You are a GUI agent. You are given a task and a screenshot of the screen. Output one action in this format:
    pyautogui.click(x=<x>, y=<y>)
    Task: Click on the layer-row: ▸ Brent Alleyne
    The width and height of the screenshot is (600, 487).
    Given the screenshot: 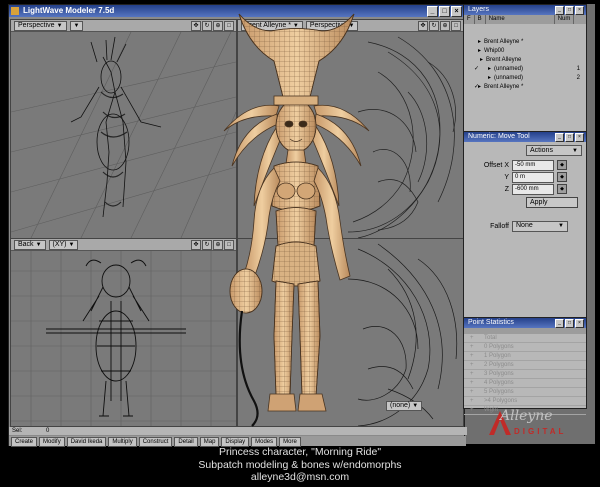 What is the action you would take?
    pyautogui.click(x=525, y=60)
    